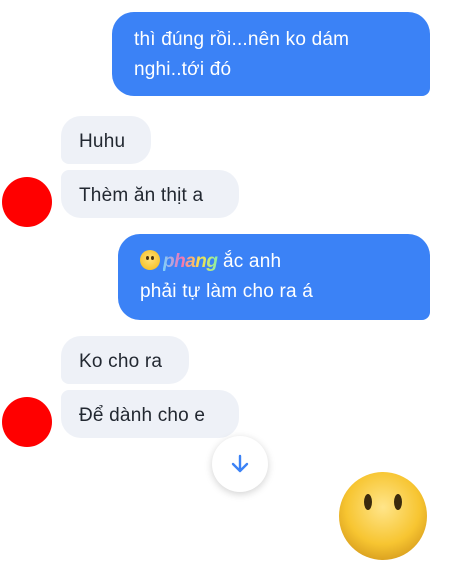 The image size is (462, 562). I want to click on incoming-message: Để dành cho e, so click(150, 414).